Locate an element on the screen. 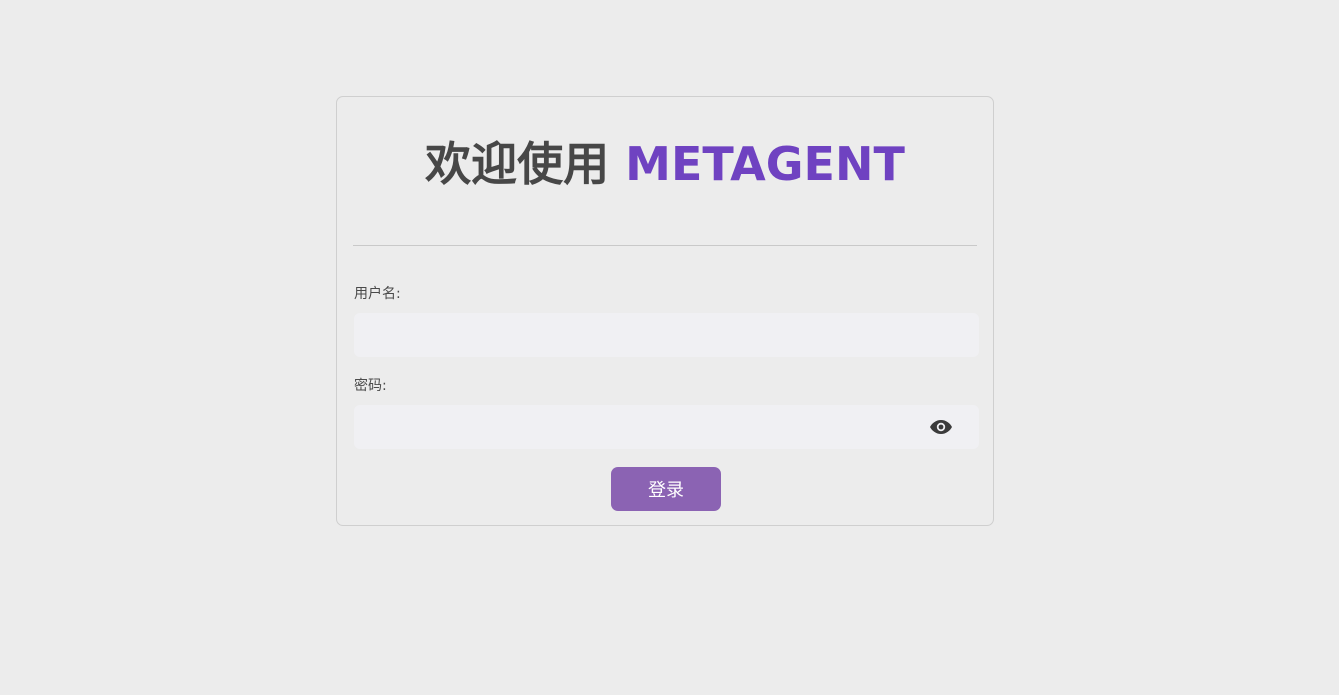 The image size is (1339, 695). password-input is located at coordinates (666, 427).